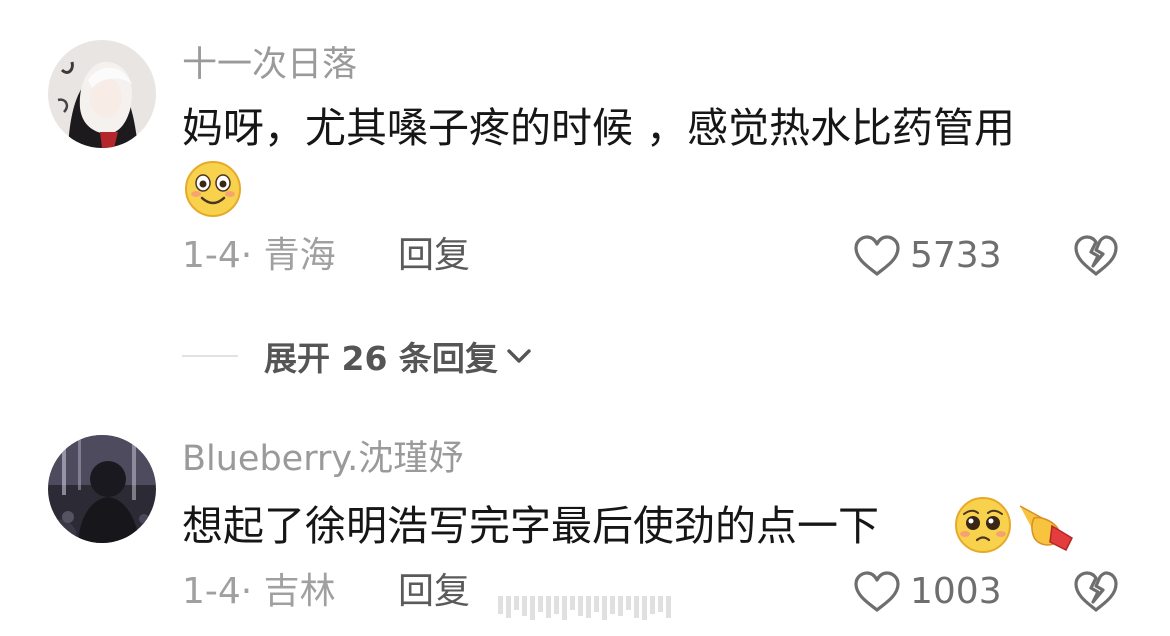 The height and width of the screenshot is (636, 1170). What do you see at coordinates (519, 356) in the screenshot?
I see `chevron-down-icon` at bounding box center [519, 356].